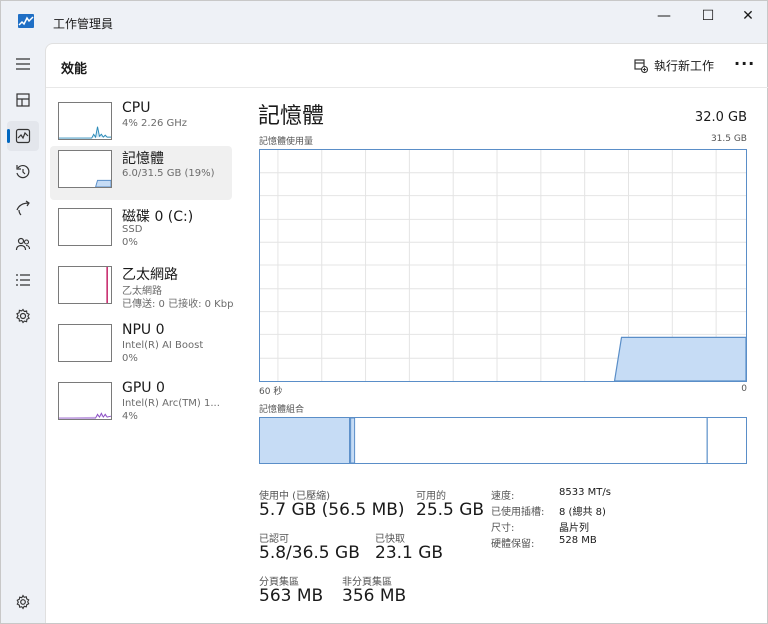 Image resolution: width=768 pixels, height=624 pixels. Describe the element at coordinates (708, 16) in the screenshot. I see `maximize-icon: ☐` at that location.